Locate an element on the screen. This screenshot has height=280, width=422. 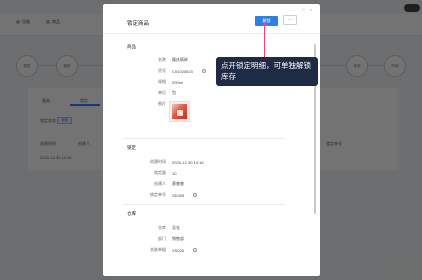
field-row: 锁定量 10 is located at coordinates (152, 173).